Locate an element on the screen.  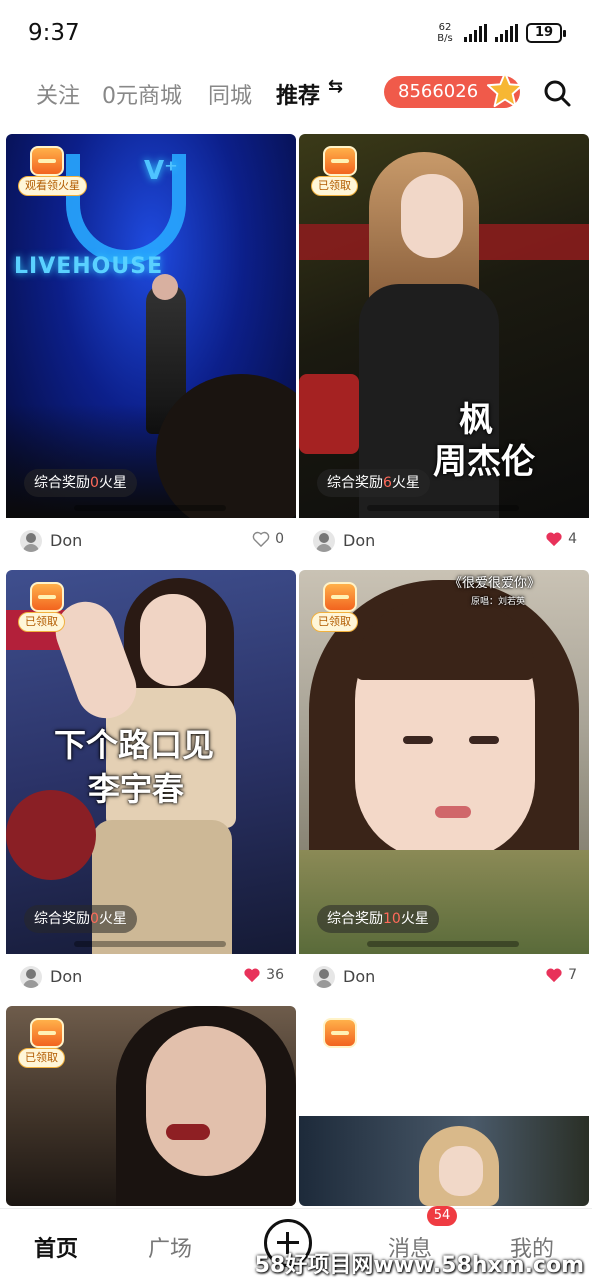
card-footer: Don 0 is located at coordinates (151, 542).